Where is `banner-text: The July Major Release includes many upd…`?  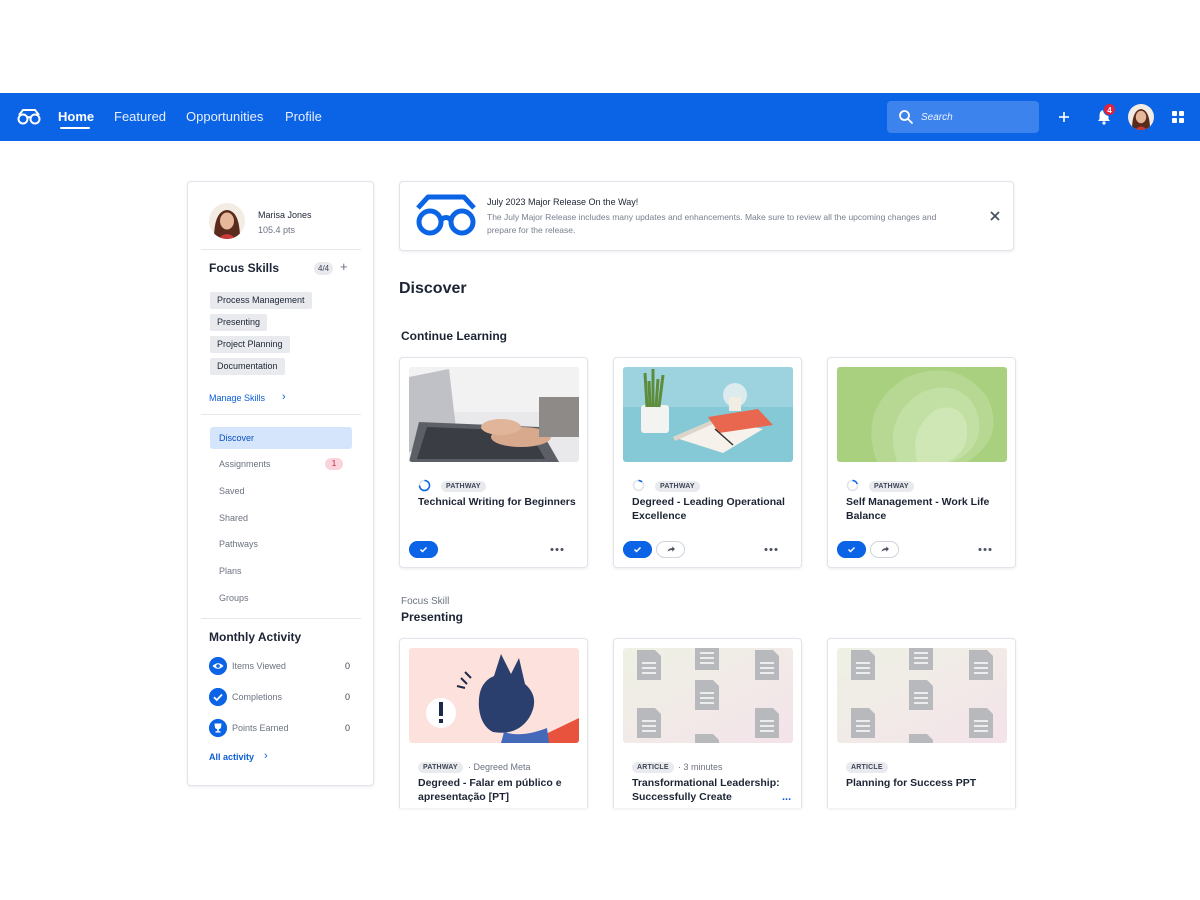 banner-text: The July Major Release includes many upd… is located at coordinates (712, 223).